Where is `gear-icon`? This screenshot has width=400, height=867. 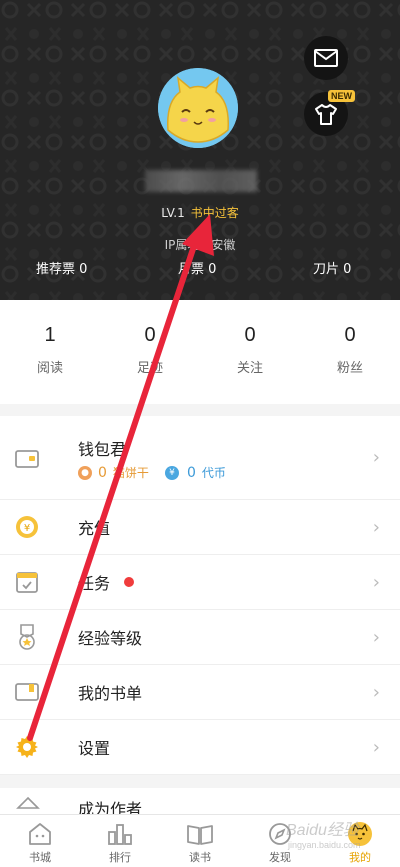
gear-icon is located at coordinates (27, 747).